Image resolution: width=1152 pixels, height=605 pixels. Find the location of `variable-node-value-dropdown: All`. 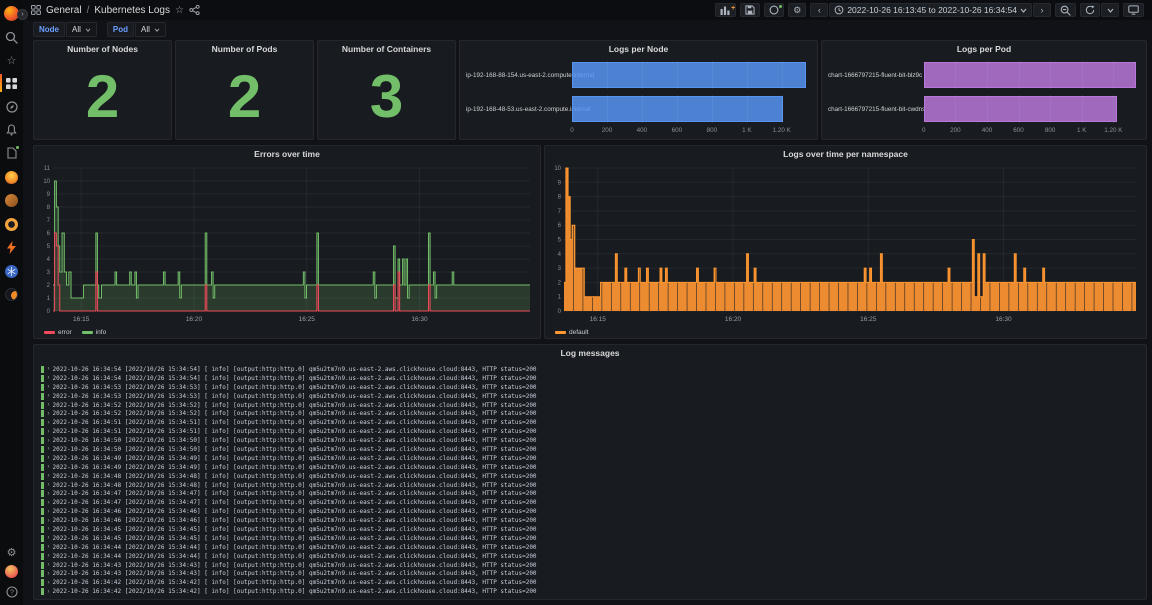

variable-node-value-dropdown: All is located at coordinates (81, 29).